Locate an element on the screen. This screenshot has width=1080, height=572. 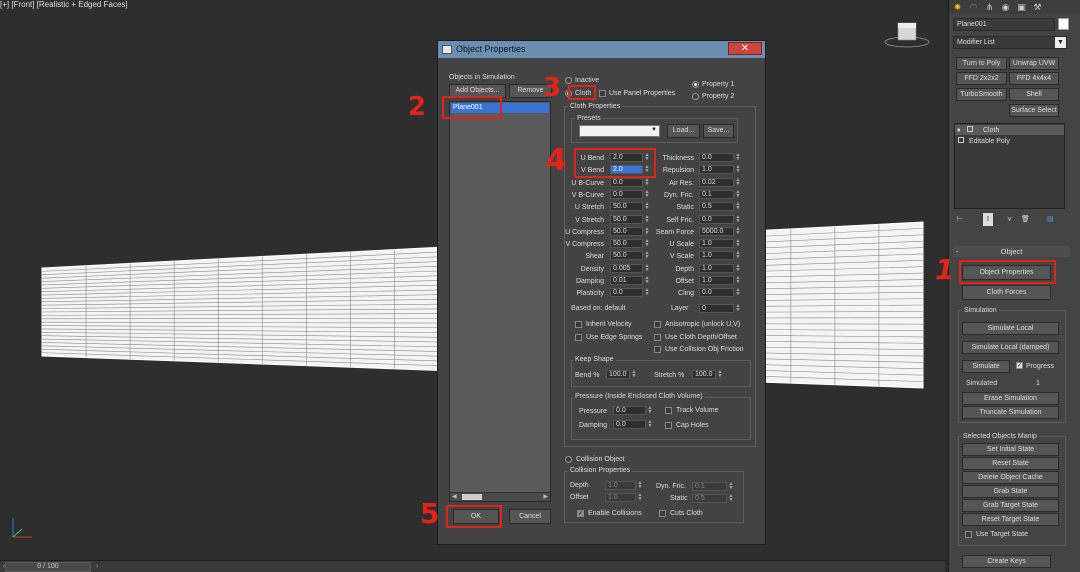
field-spinner: 0.02 is located at coordinates (716, 182).